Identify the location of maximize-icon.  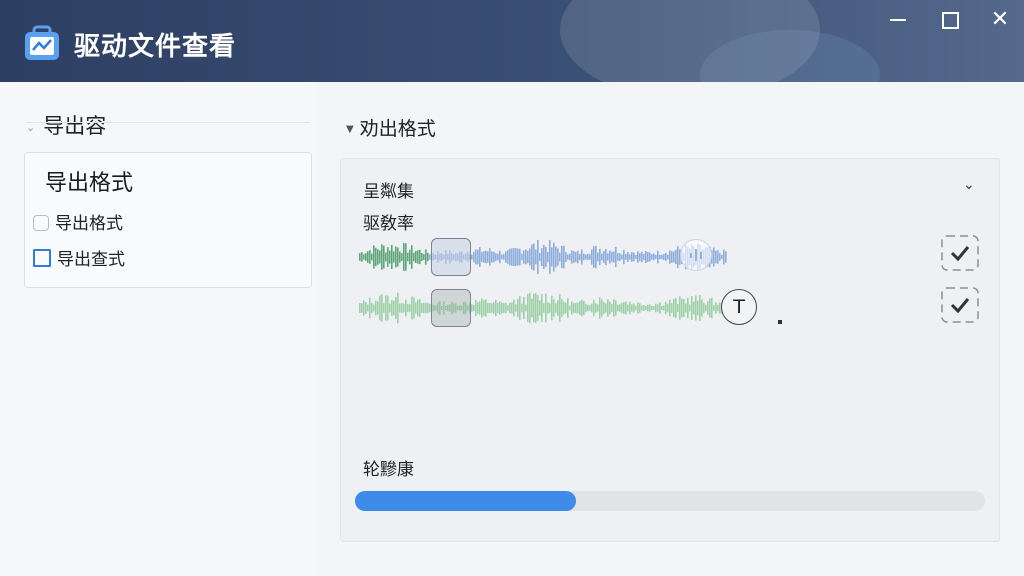
(950, 20).